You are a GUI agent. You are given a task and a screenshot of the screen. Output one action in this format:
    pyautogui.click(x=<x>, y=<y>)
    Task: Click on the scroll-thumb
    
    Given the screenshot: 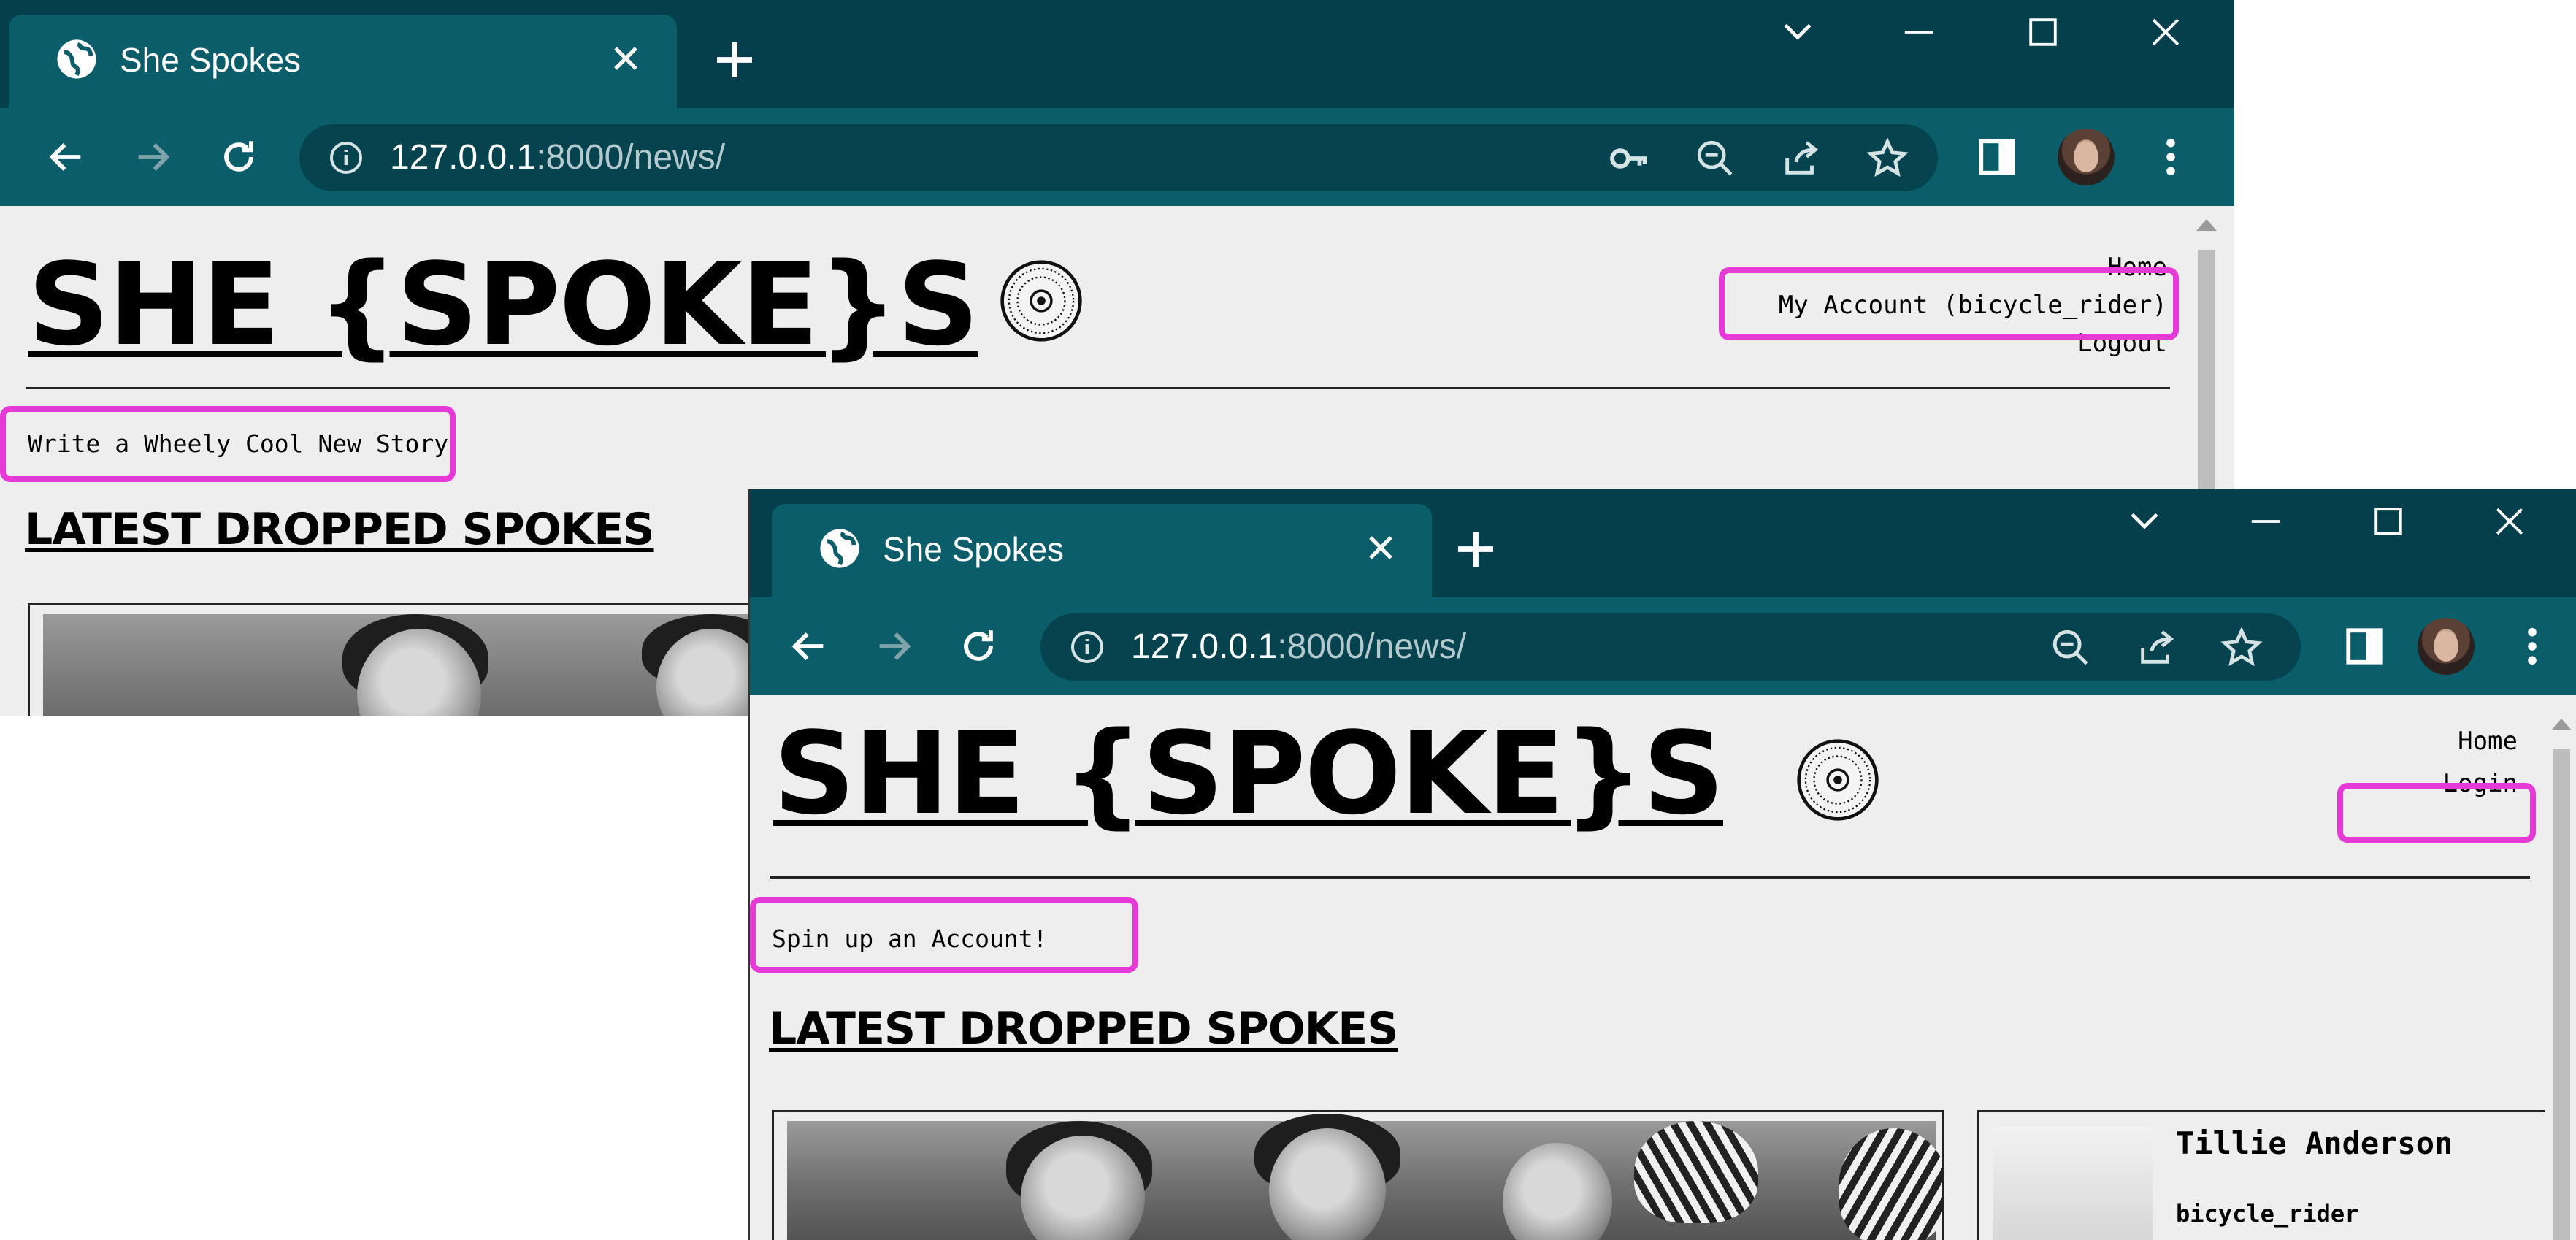 What is the action you would take?
    pyautogui.click(x=2561, y=994)
    